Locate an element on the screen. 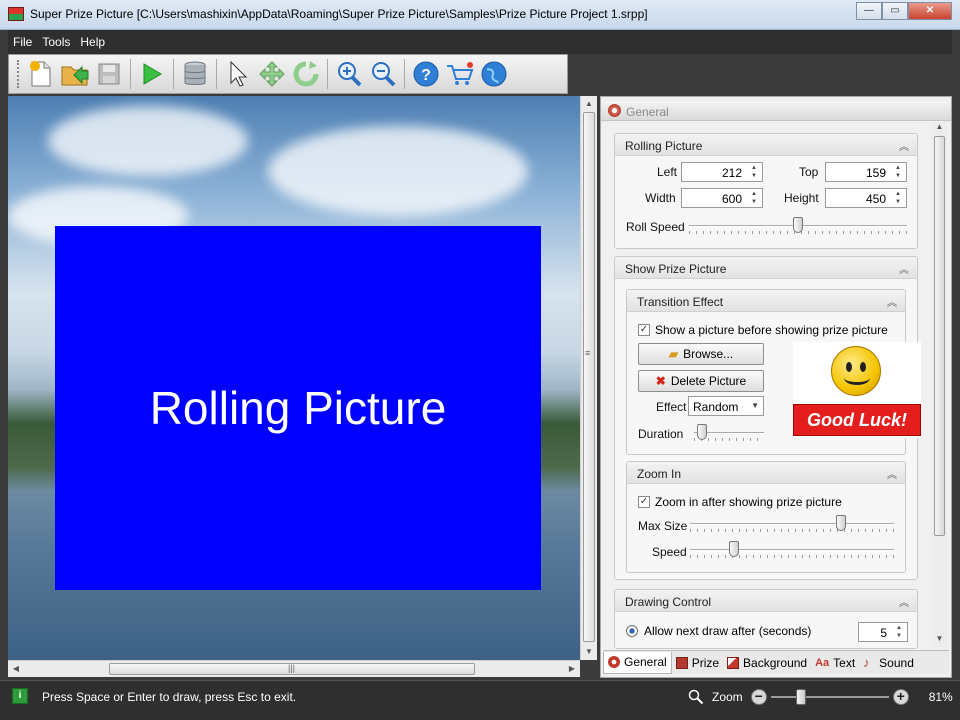  pointer-arrow-icon is located at coordinates (239, 73).